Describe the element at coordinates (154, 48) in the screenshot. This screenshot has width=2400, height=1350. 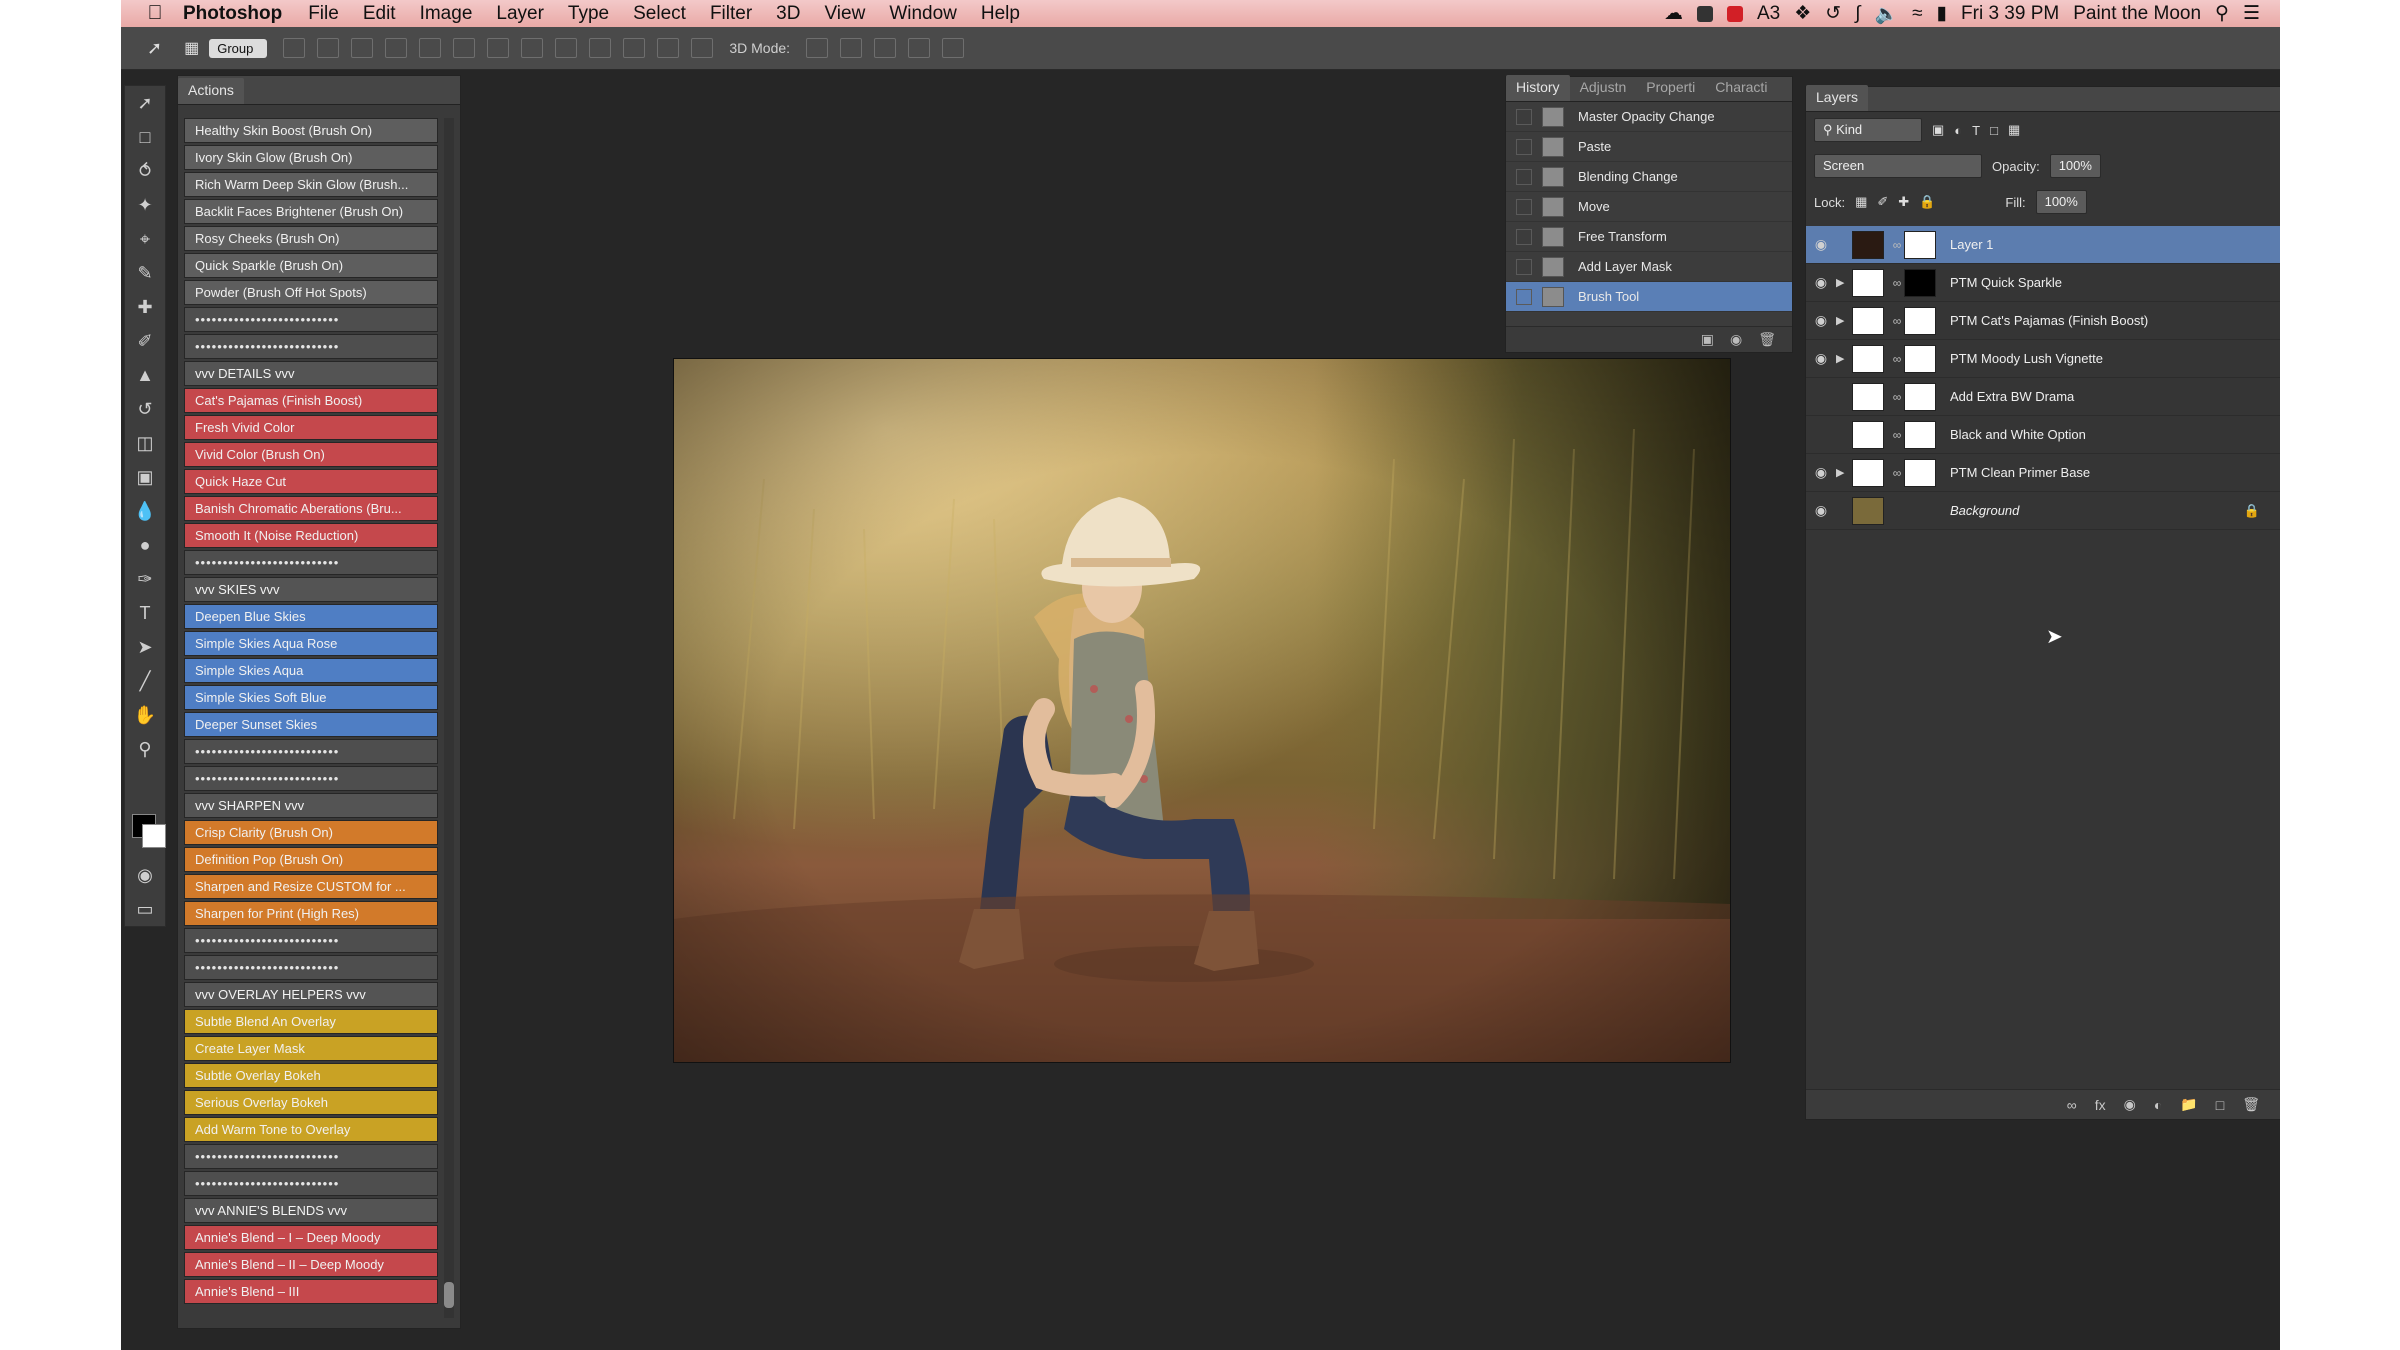
I see `move-tool-icon: ➚` at that location.